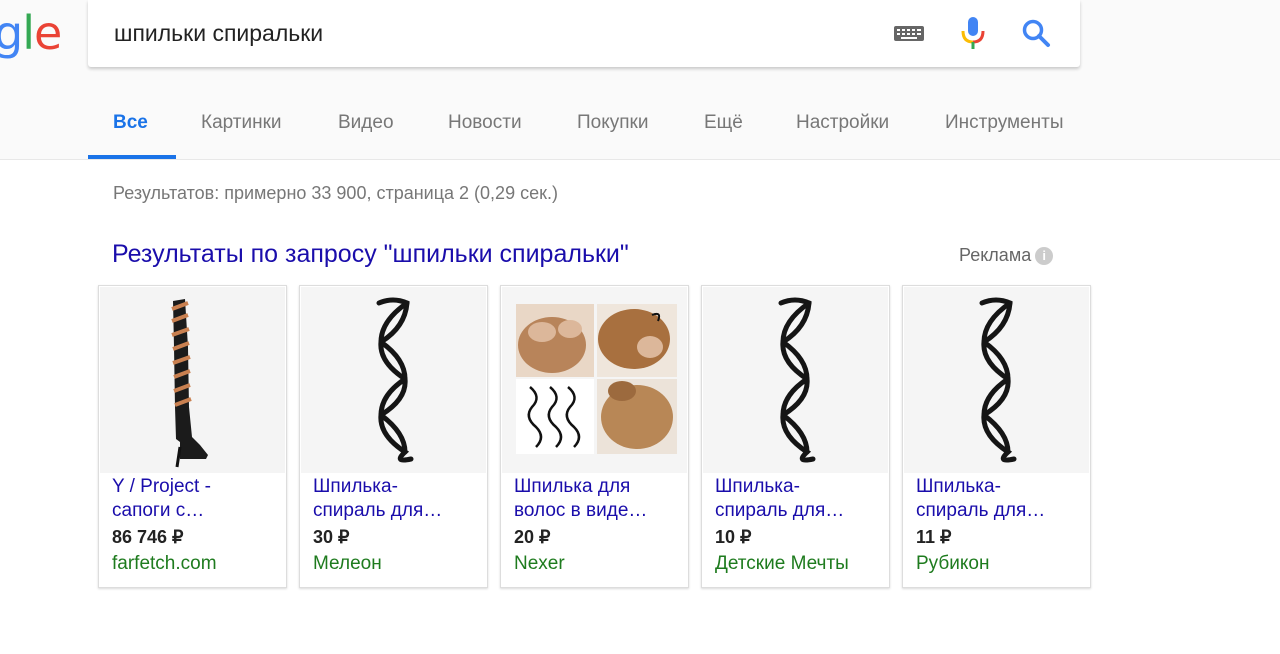 This screenshot has width=1280, height=654. Describe the element at coordinates (31, 33) in the screenshot. I see `google-logo: gle` at that location.